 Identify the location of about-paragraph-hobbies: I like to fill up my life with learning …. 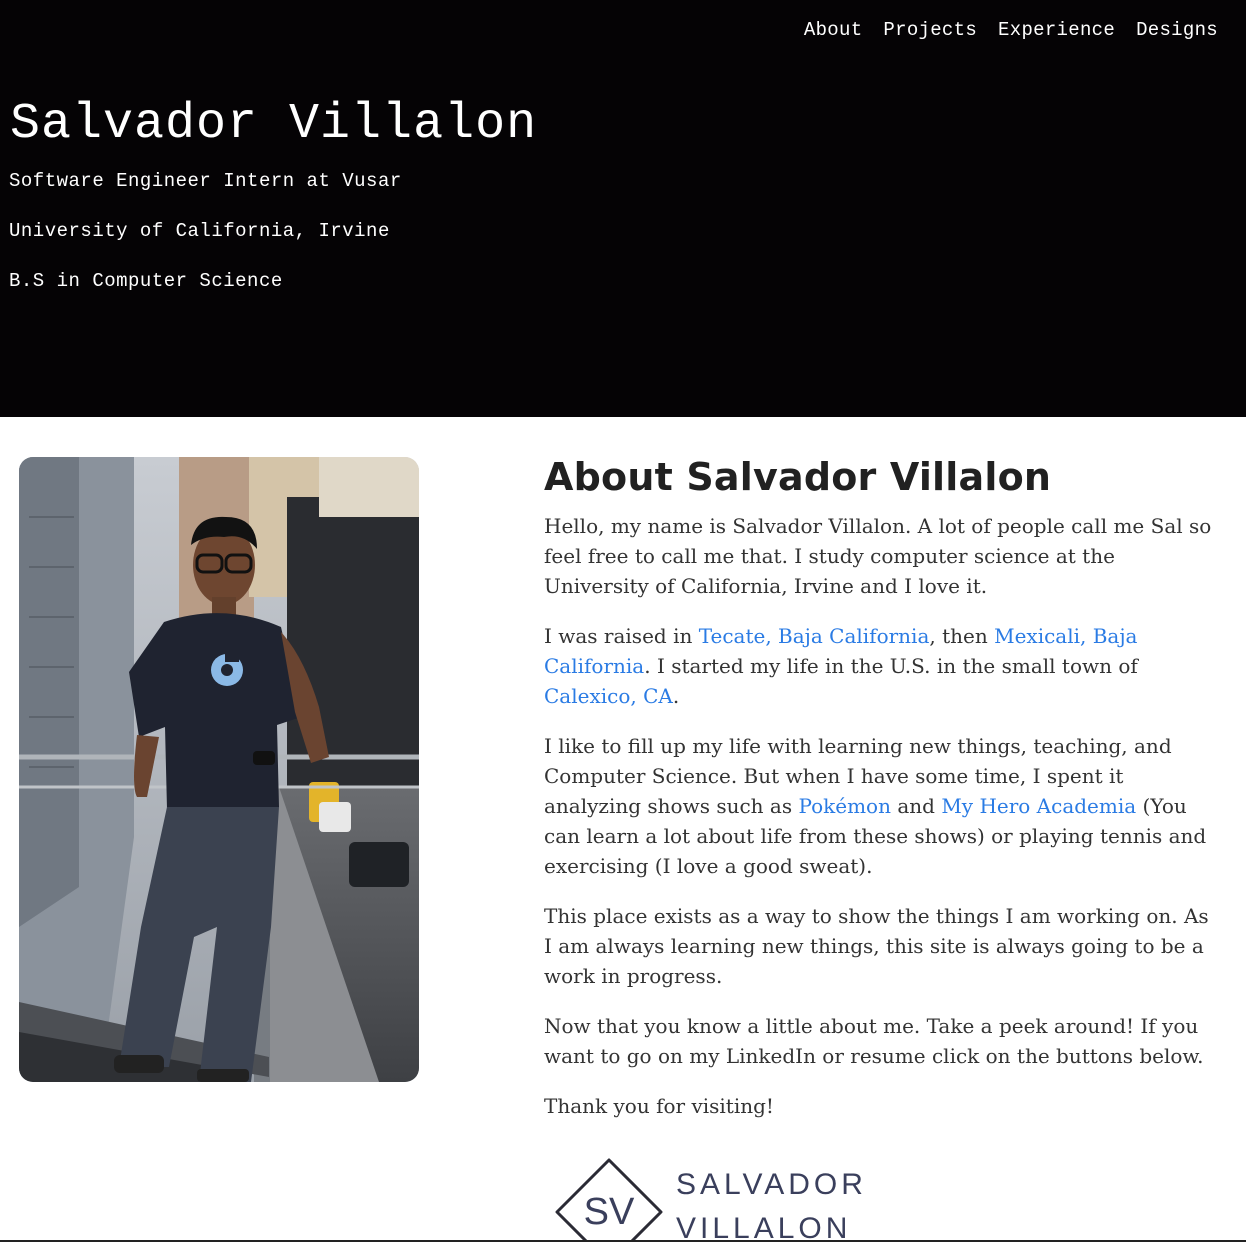
(879, 806).